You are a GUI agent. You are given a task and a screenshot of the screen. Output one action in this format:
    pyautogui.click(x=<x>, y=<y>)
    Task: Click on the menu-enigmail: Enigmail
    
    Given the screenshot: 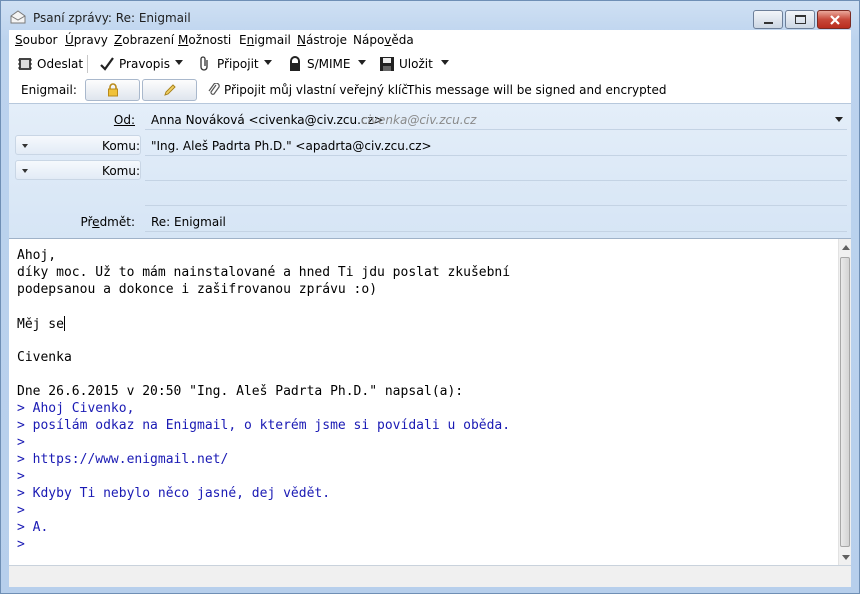 What is the action you would take?
    pyautogui.click(x=265, y=40)
    